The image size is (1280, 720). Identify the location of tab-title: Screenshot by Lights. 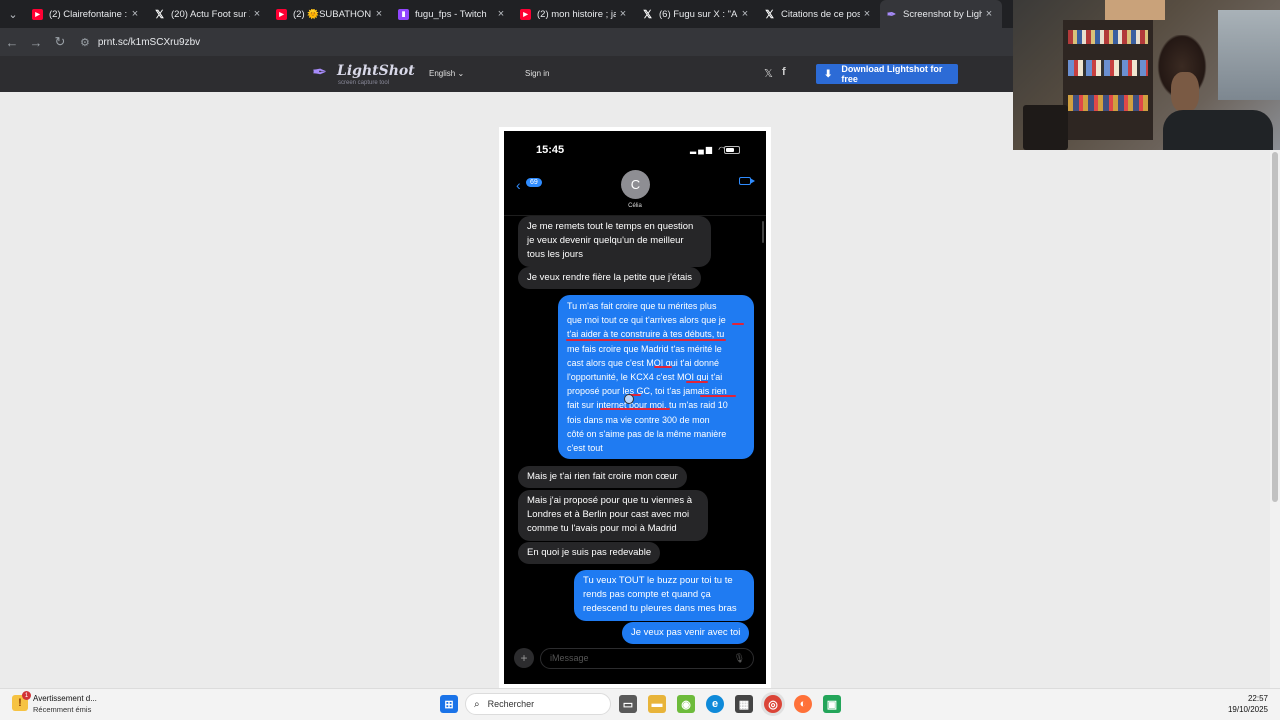
(942, 14).